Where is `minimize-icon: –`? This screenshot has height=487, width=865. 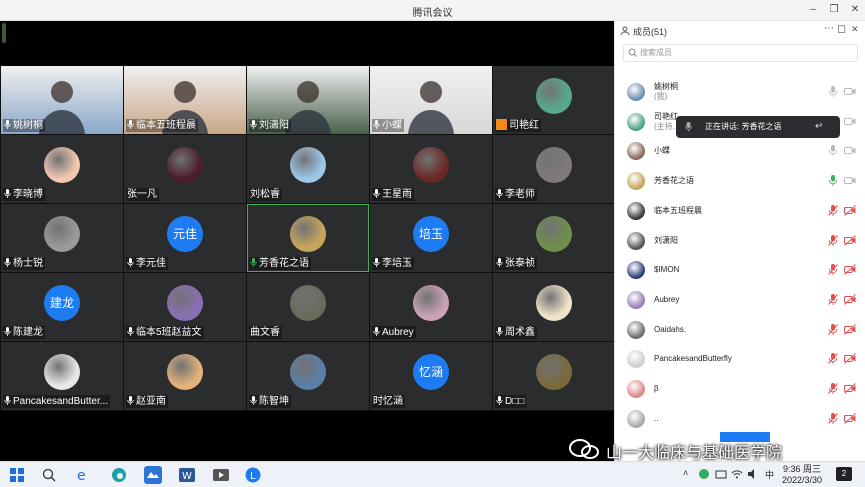 minimize-icon: – is located at coordinates (813, 10).